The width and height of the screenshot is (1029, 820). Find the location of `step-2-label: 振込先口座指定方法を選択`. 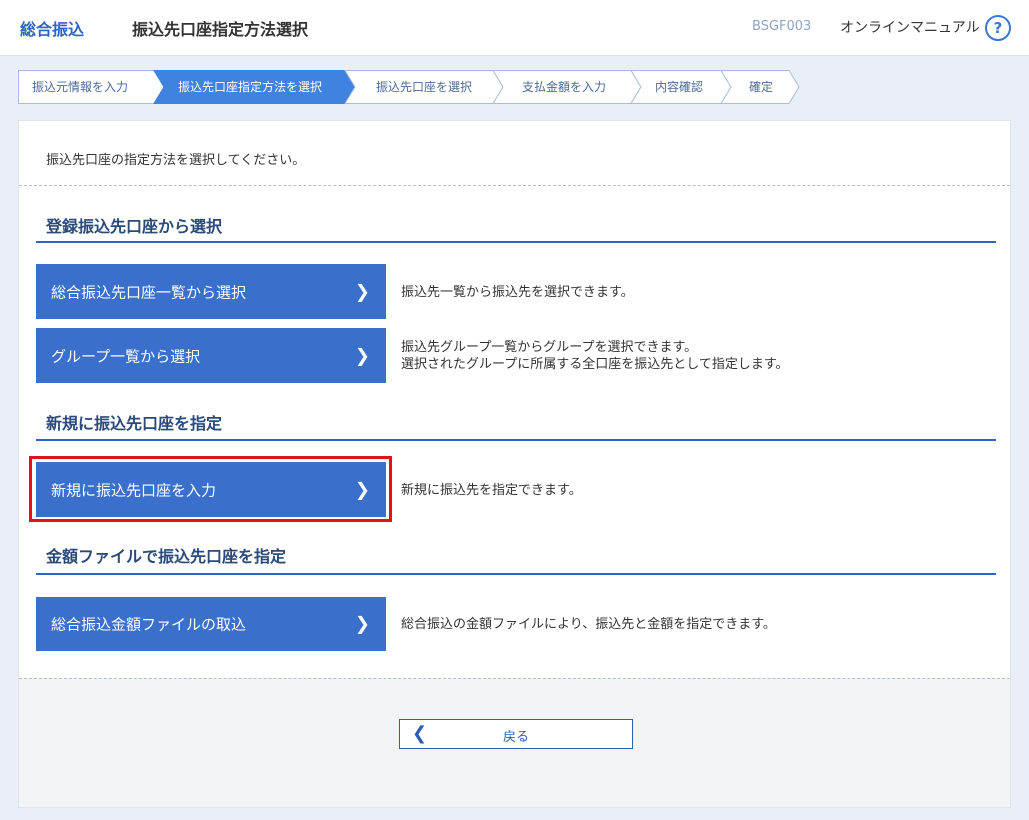

step-2-label: 振込先口座指定方法を選択 is located at coordinates (250, 87).